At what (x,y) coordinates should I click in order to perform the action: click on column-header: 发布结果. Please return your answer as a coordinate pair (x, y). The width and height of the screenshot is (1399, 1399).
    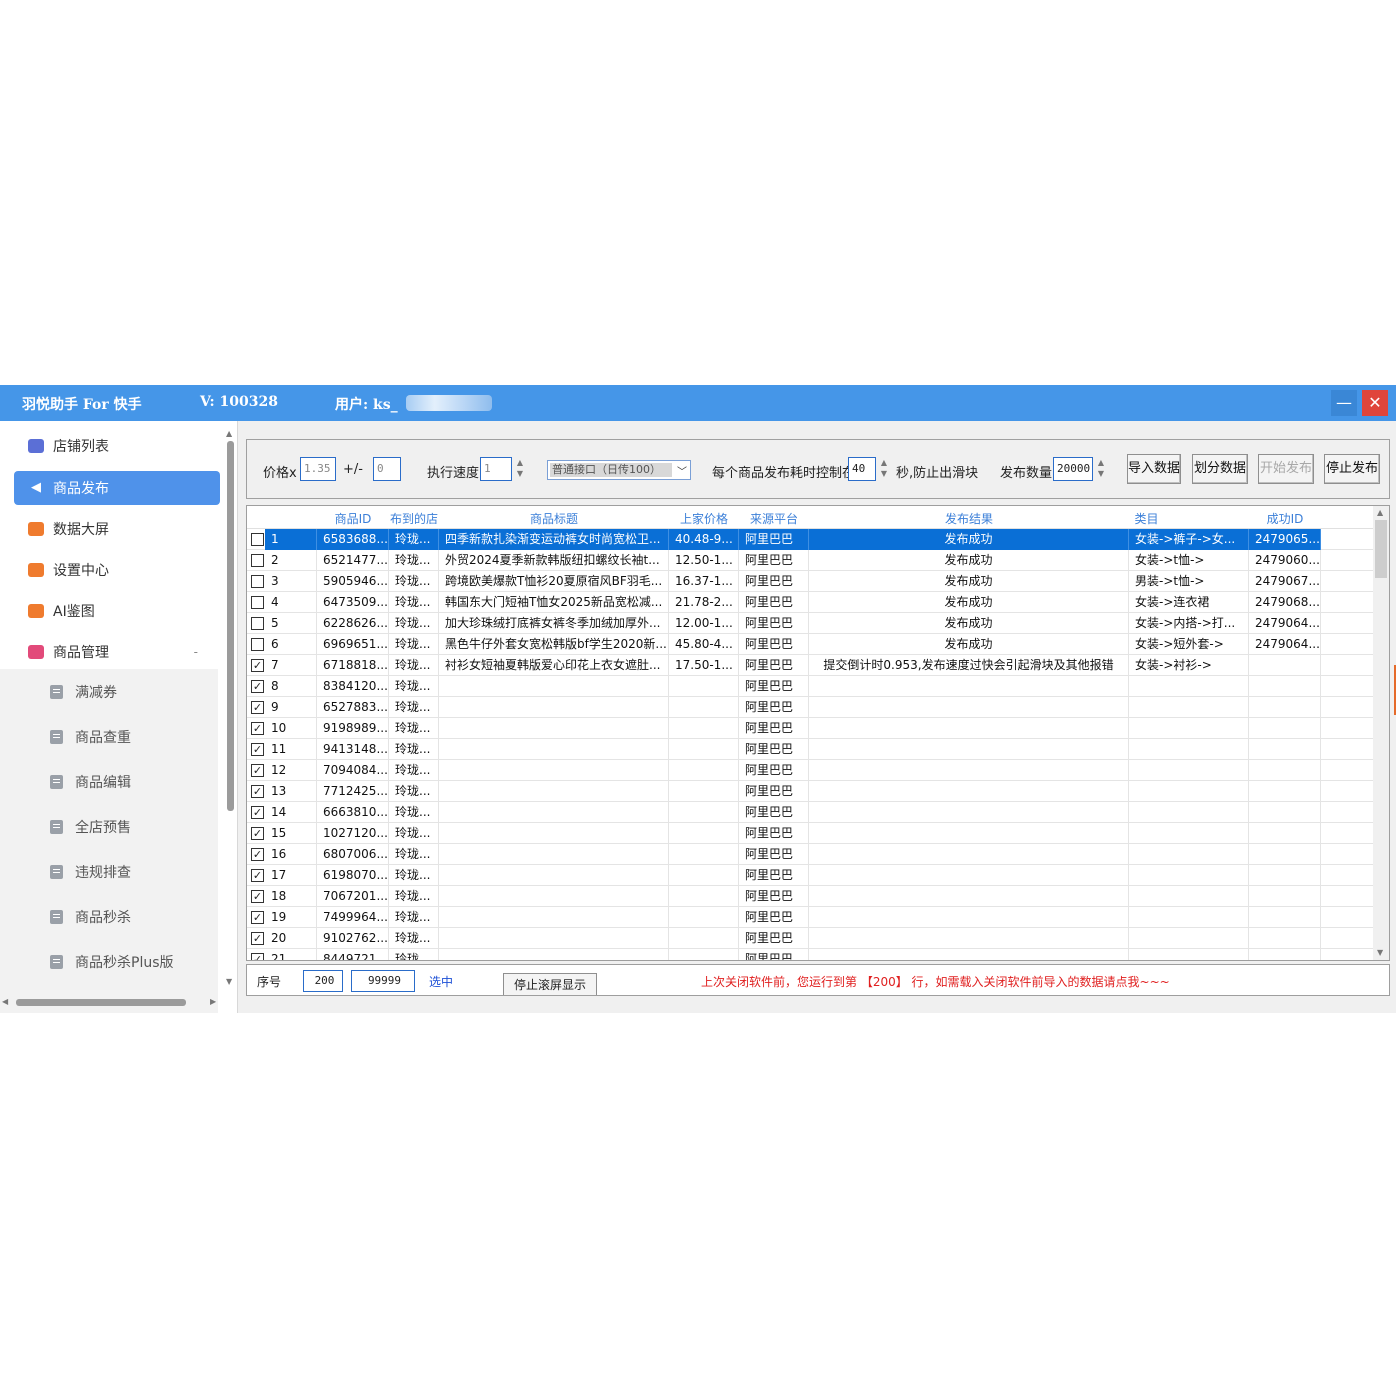
    Looking at the image, I should click on (969, 518).